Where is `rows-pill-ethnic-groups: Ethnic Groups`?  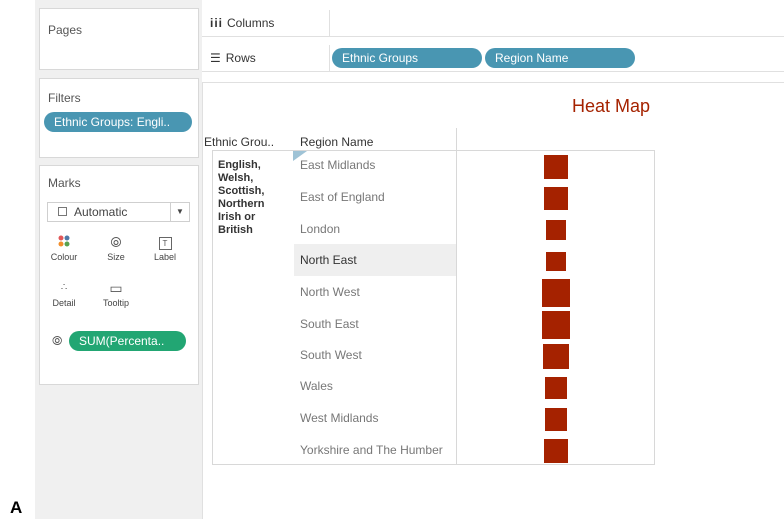
rows-pill-ethnic-groups: Ethnic Groups is located at coordinates (407, 58).